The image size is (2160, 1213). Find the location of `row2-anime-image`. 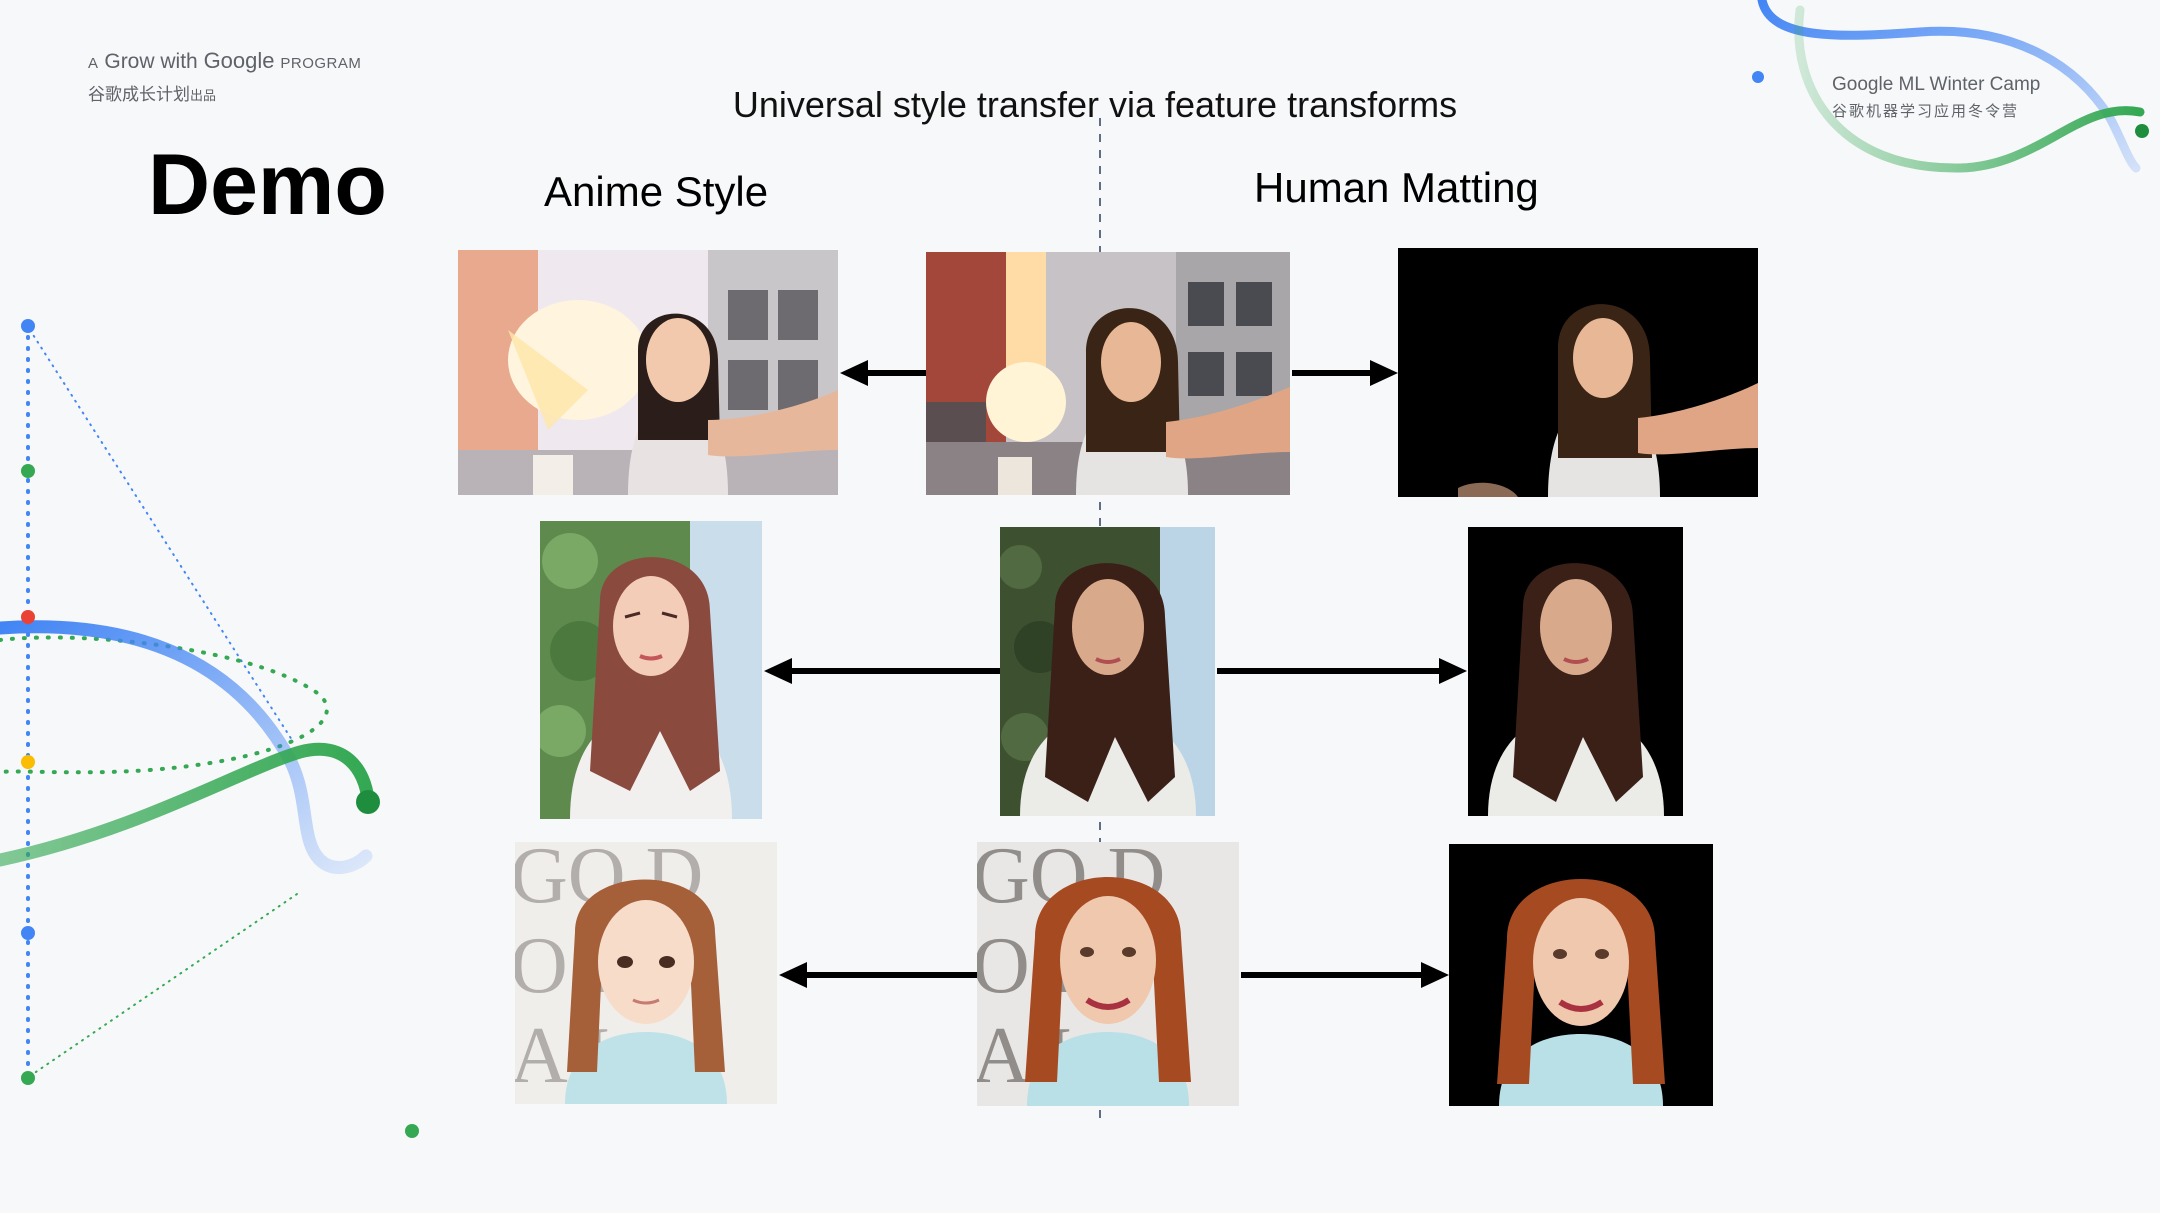

row2-anime-image is located at coordinates (651, 670).